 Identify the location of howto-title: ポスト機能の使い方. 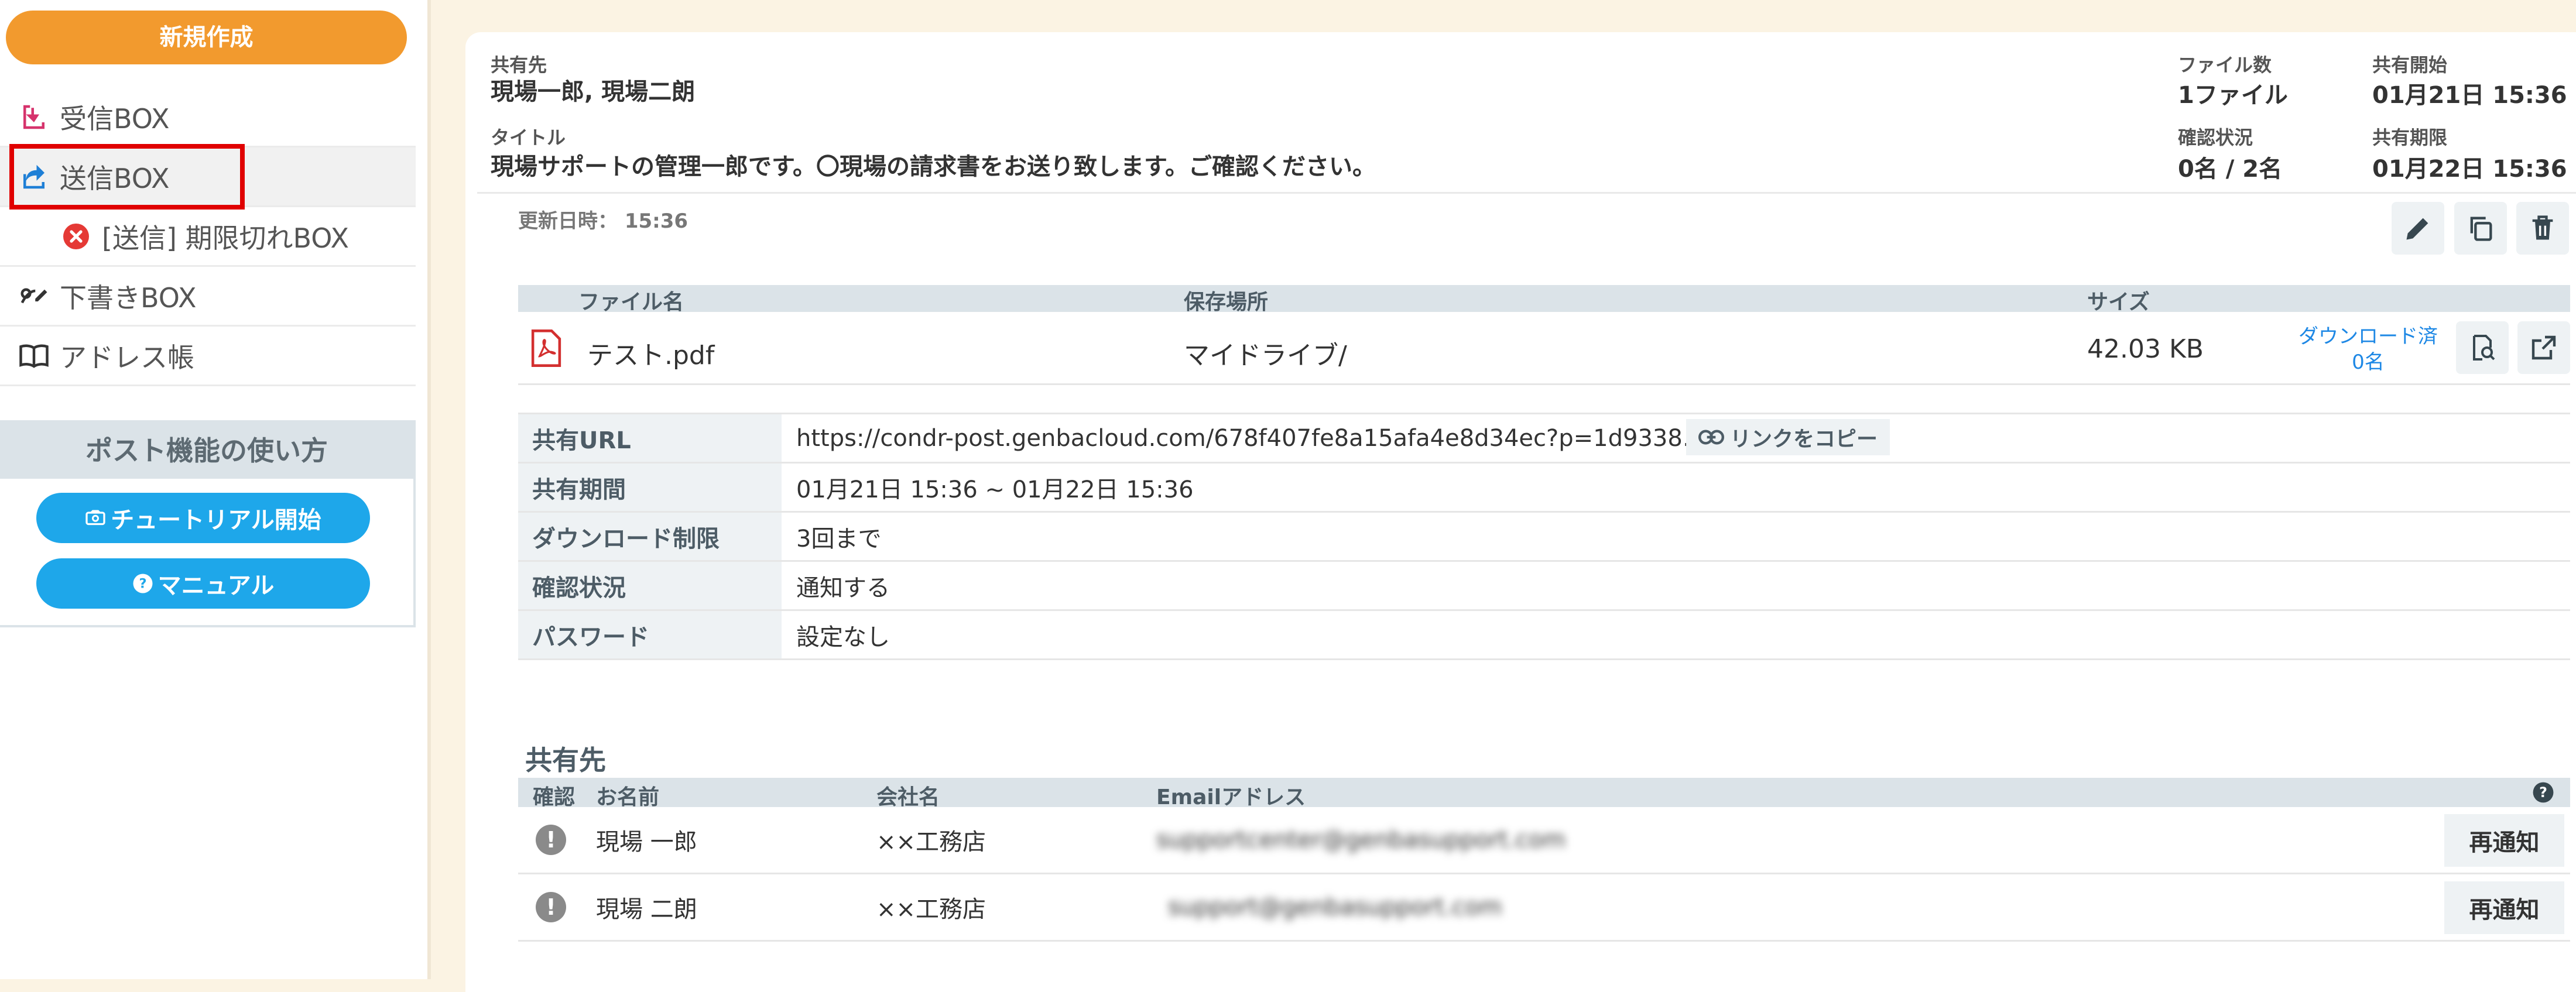
(206, 451).